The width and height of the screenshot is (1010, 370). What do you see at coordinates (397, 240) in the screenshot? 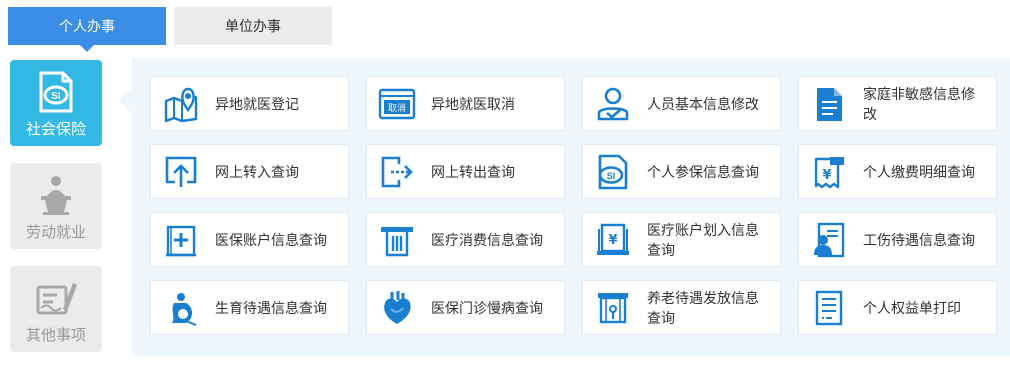
I see `atm-slot-icon` at bounding box center [397, 240].